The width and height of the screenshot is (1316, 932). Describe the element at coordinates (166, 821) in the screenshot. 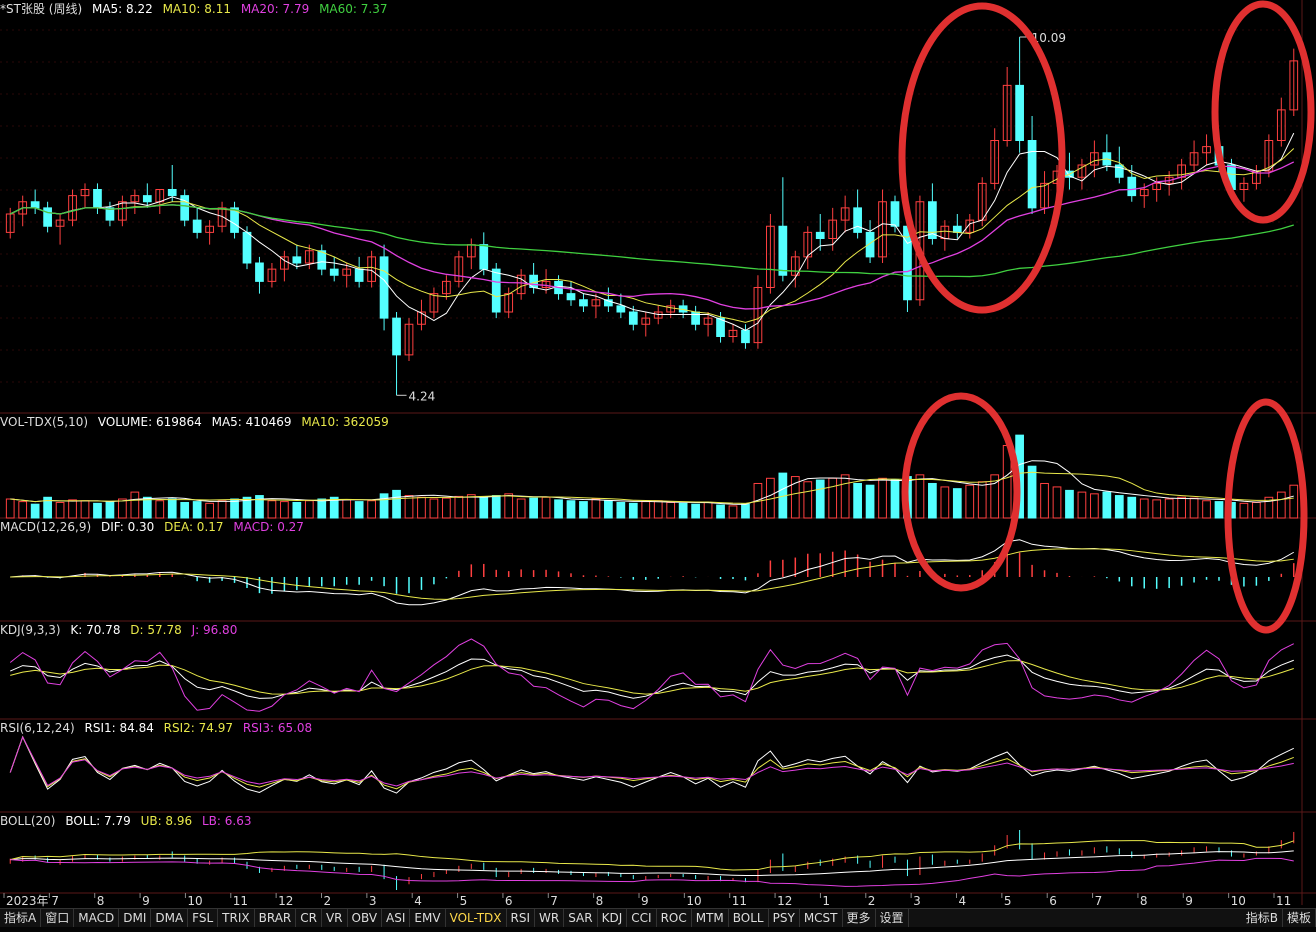

I see `boll-ub: UB: 8.96` at that location.